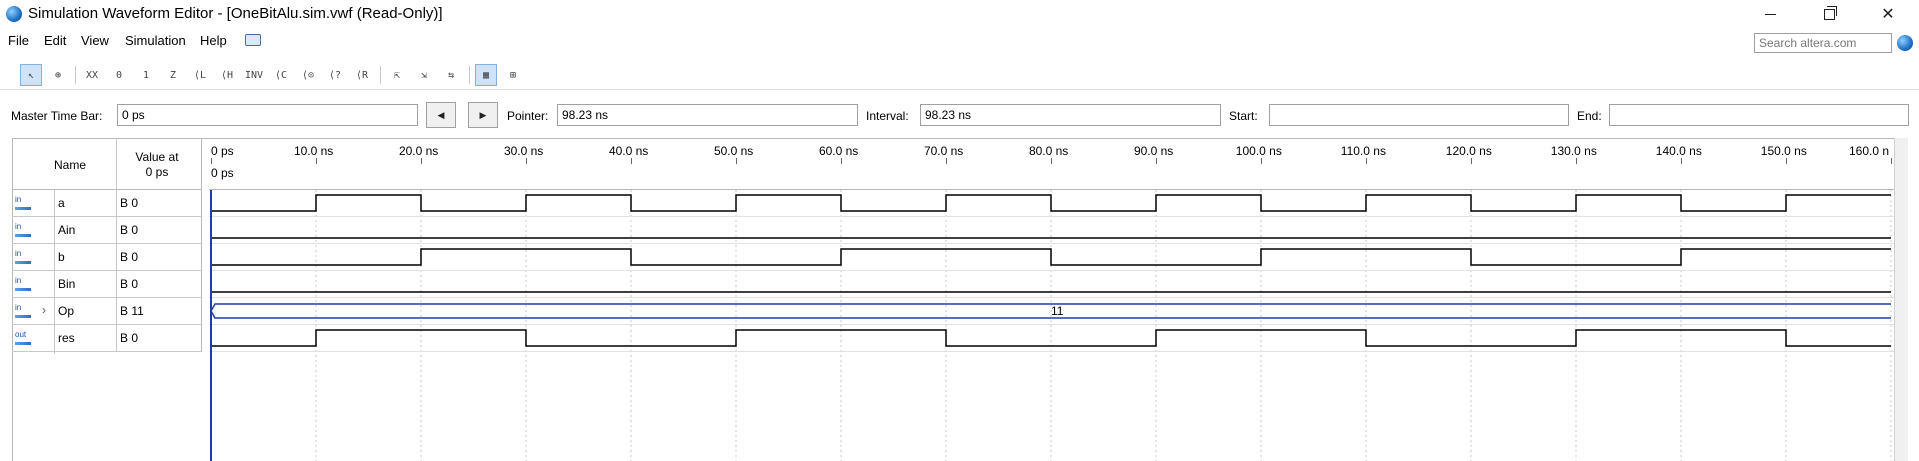 This screenshot has height=461, width=1919. What do you see at coordinates (362, 75) in the screenshot?
I see `arbitrary-value-button: ⟨R` at bounding box center [362, 75].